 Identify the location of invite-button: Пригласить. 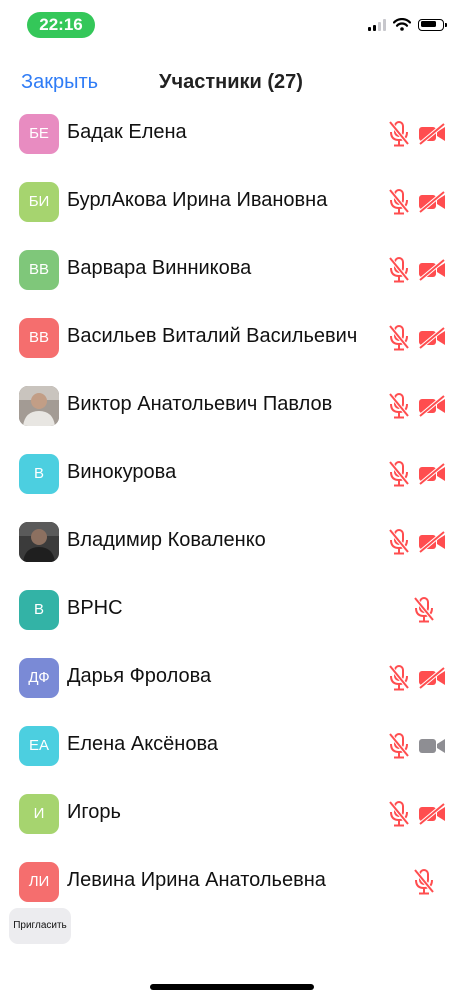
(40, 926).